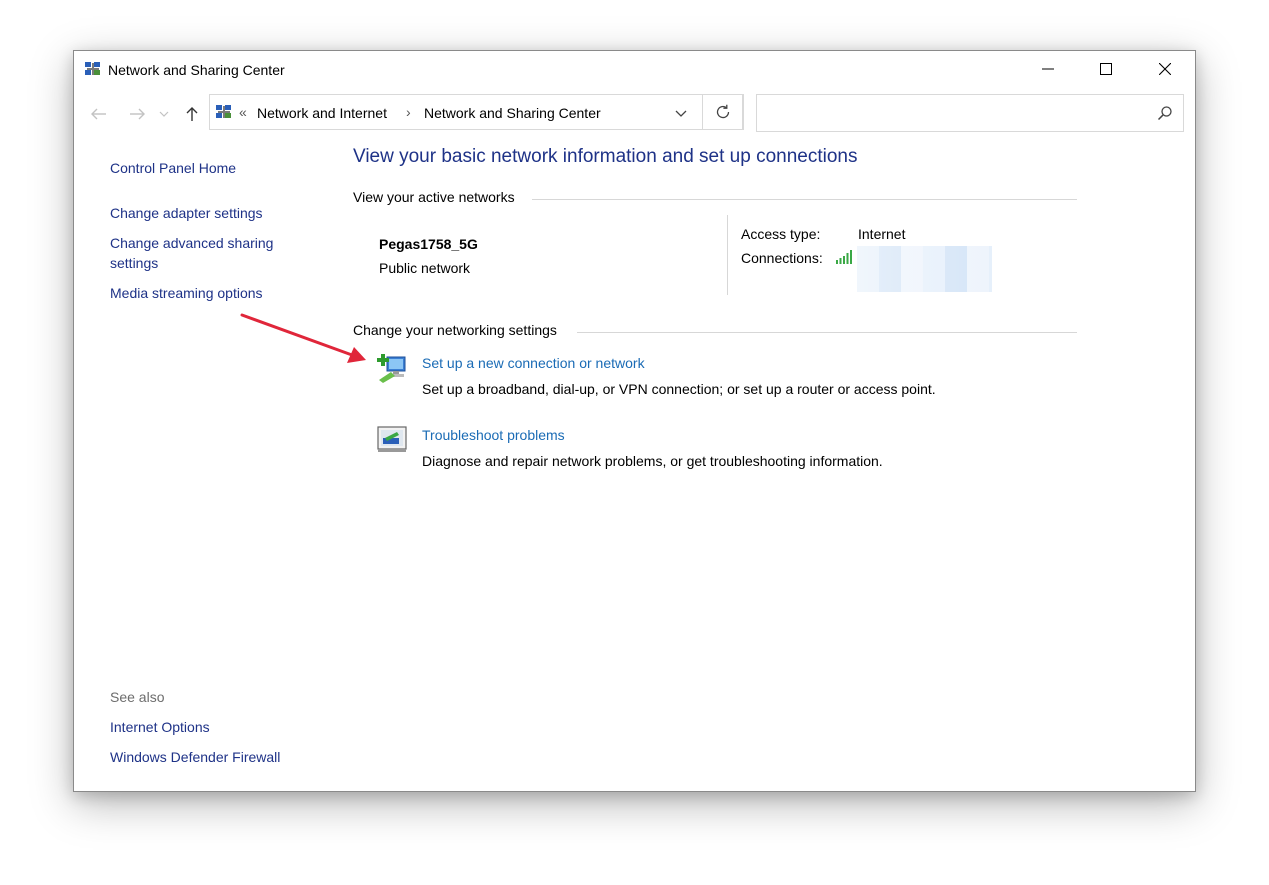  I want to click on search-box, so click(970, 113).